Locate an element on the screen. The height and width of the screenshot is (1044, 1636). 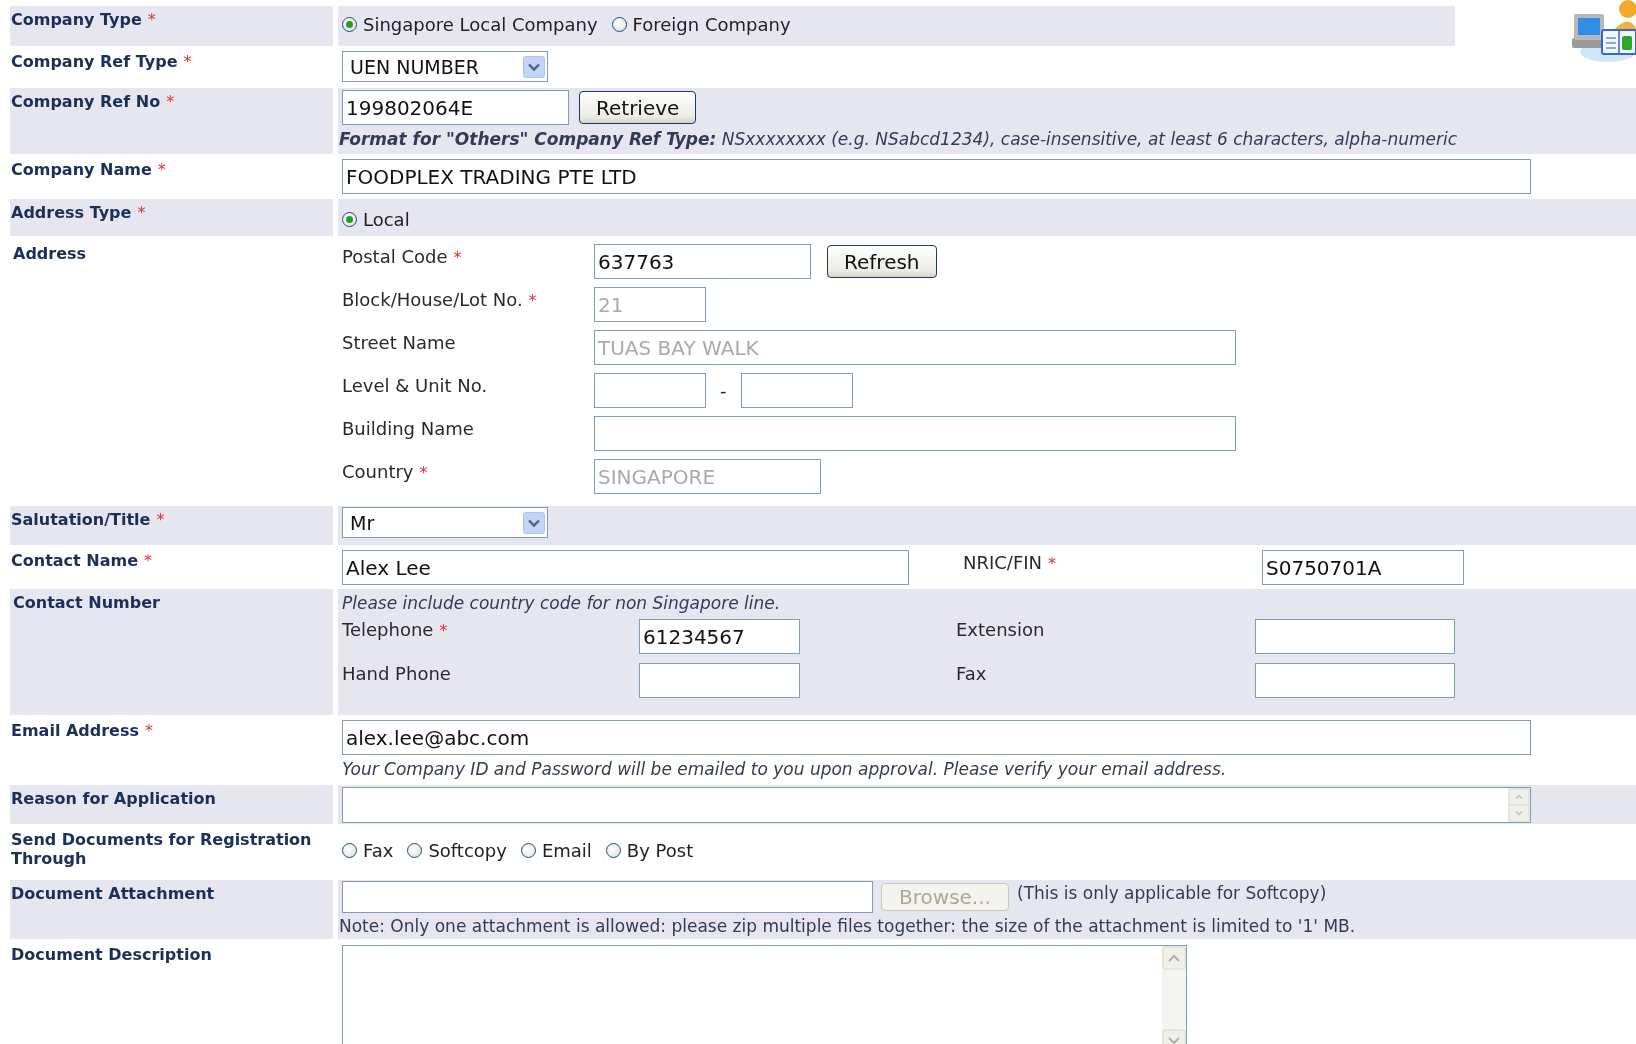
field-label: Company Ref No is located at coordinates (86, 101).